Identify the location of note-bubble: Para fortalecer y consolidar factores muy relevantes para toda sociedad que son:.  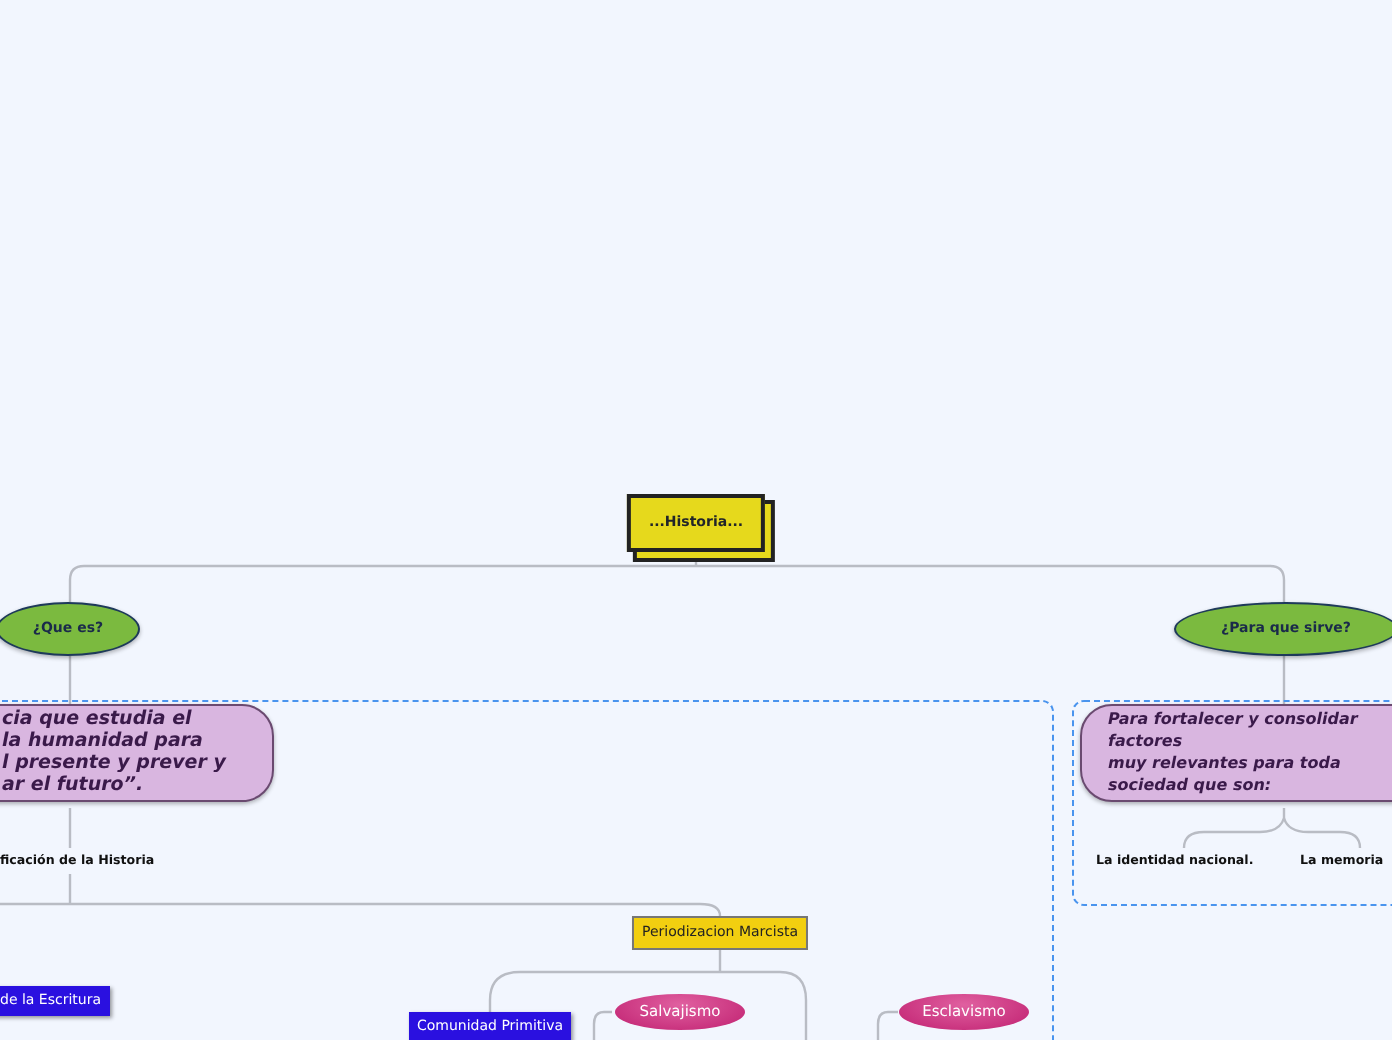
(1236, 753).